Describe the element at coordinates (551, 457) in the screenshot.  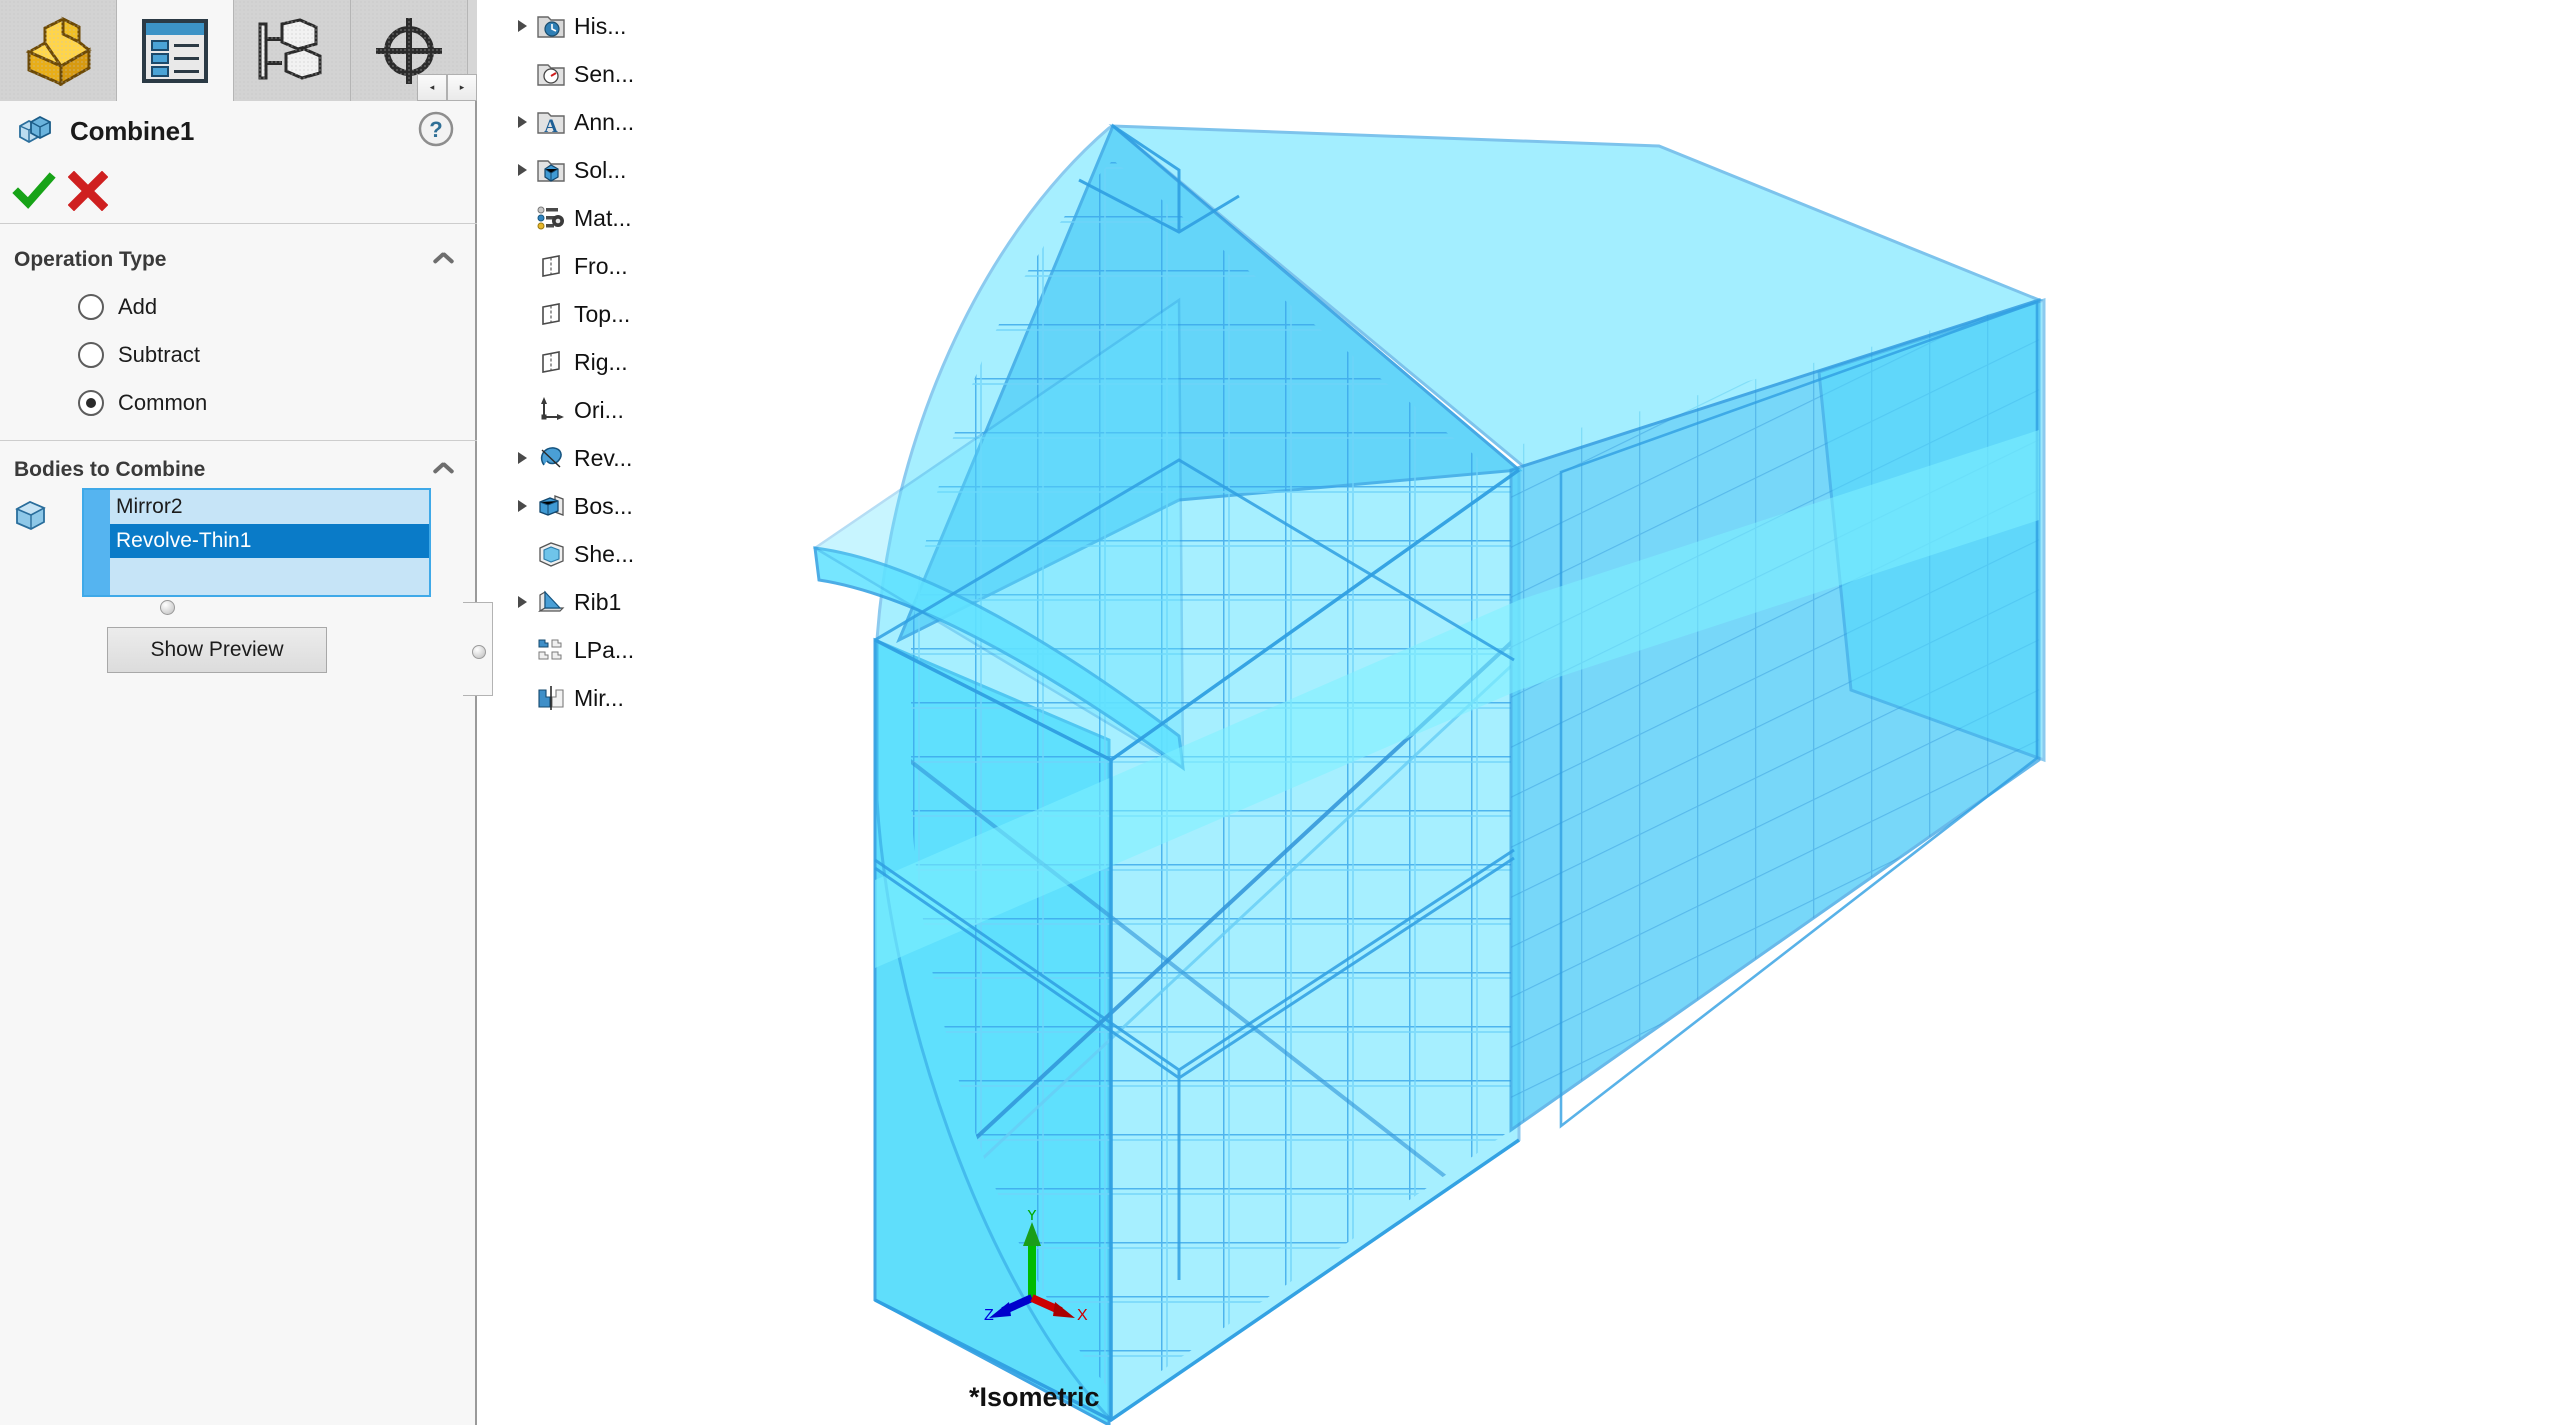
I see `revolve-icon` at that location.